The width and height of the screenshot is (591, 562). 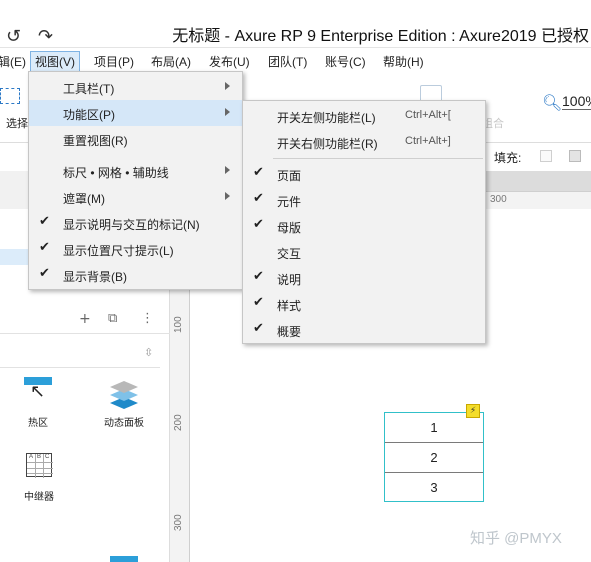 I want to click on chevron-updown-icon: ⇳, so click(x=148, y=352).